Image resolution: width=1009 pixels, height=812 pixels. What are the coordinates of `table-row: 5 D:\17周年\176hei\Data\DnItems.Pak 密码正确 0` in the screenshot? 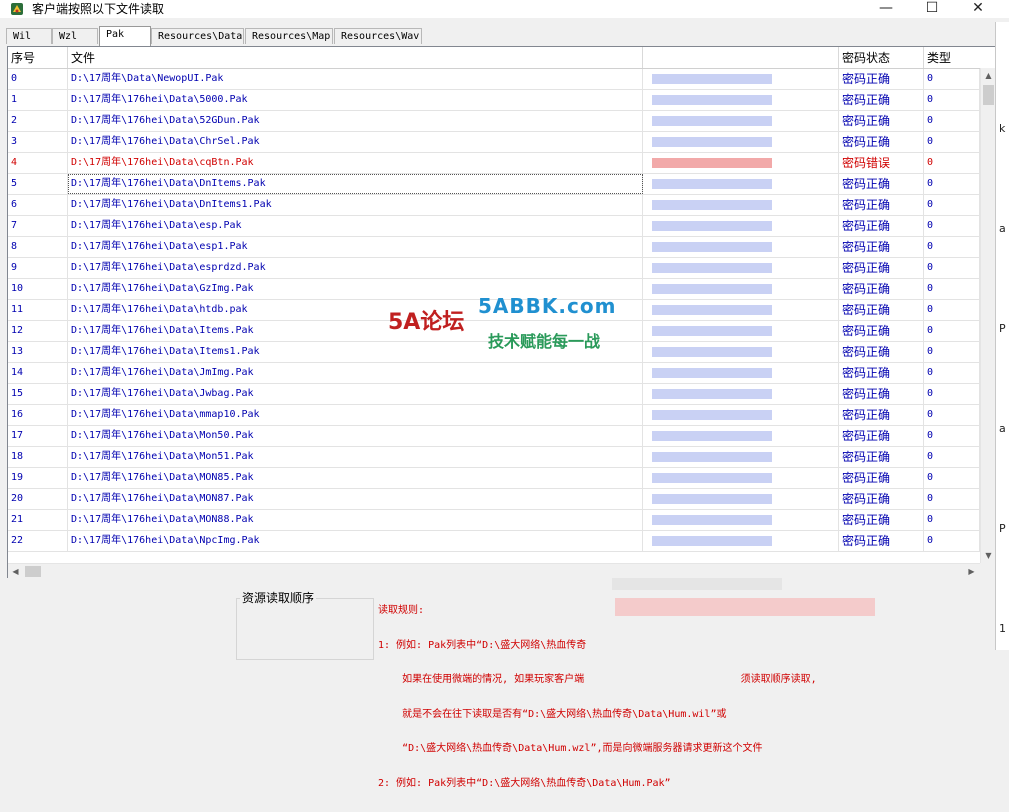 It's located at (494, 184).